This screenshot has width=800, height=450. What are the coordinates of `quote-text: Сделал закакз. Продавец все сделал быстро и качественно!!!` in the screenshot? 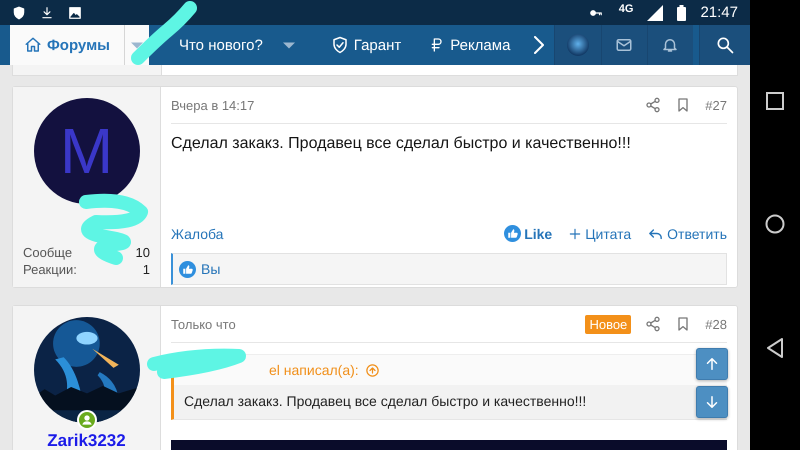 It's located at (385, 401).